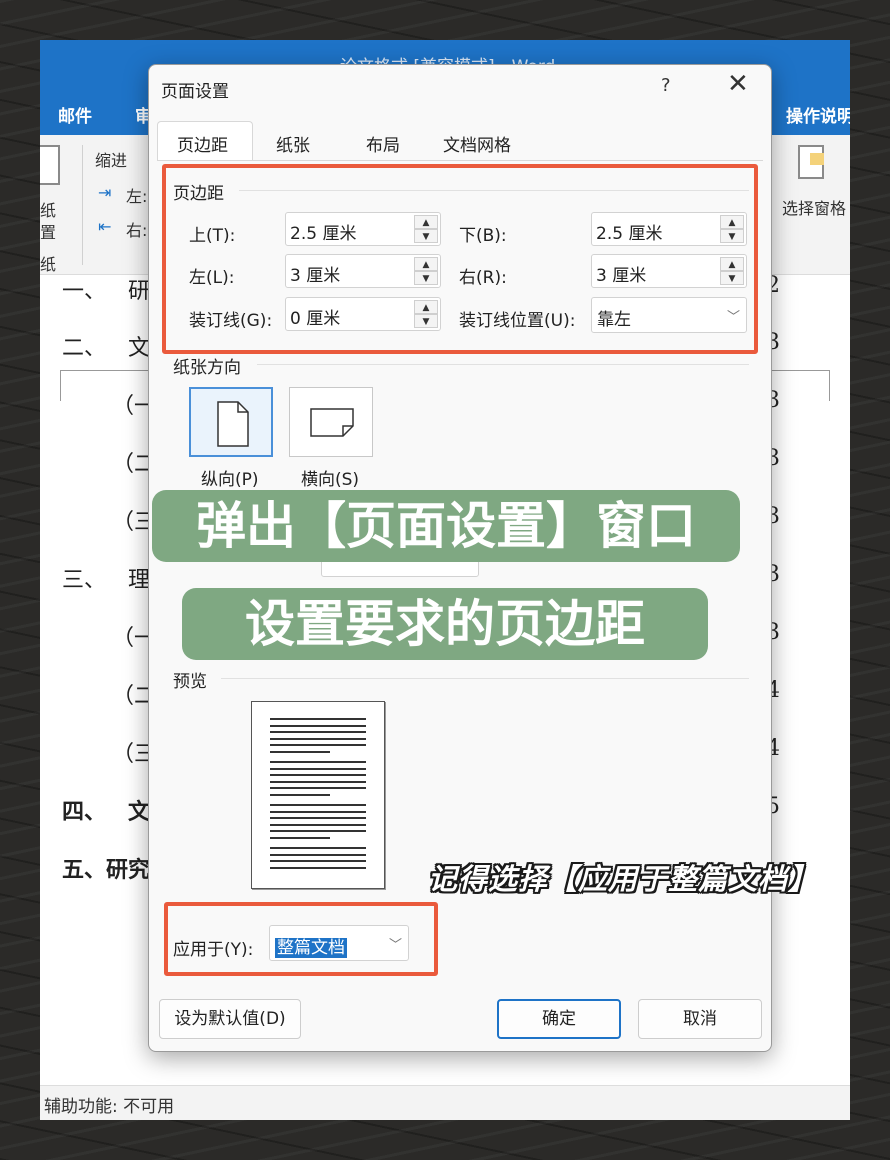  I want to click on indent-group-label: 缩进, so click(111, 160).